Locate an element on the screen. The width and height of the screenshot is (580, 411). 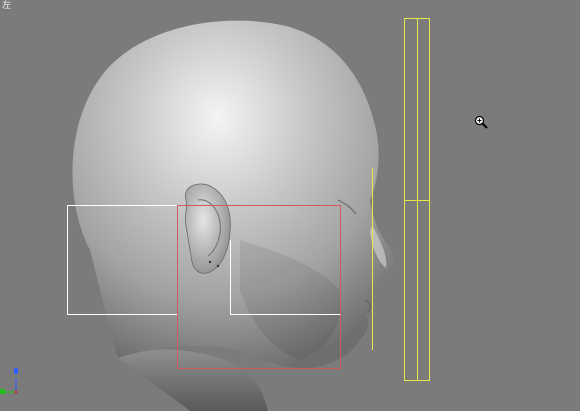
ear-marker-dot is located at coordinates (210, 262).